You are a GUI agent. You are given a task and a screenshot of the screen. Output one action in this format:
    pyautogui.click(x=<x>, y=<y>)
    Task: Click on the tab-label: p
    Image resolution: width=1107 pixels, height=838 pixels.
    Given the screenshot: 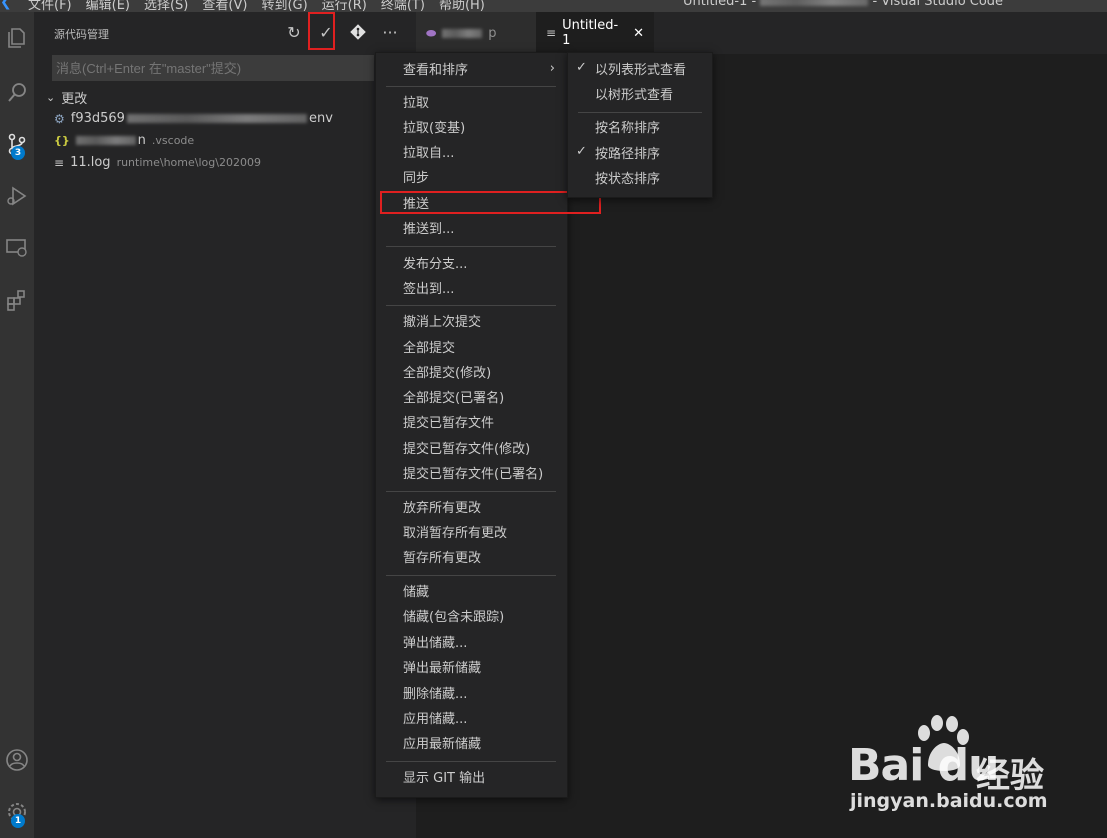 What is the action you would take?
    pyautogui.click(x=492, y=33)
    